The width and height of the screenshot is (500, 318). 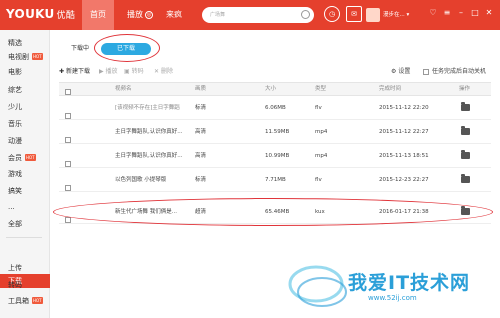 What do you see at coordinates (392, 298) in the screenshot?
I see `watermark-url: www.52ij.com` at bounding box center [392, 298].